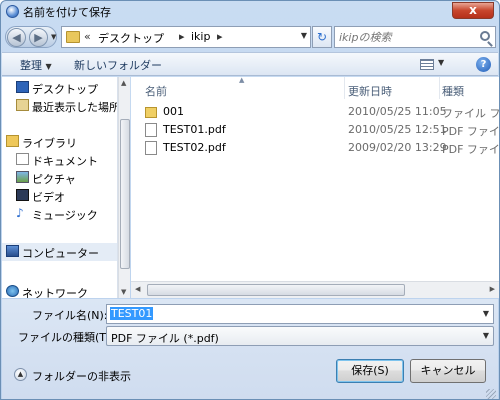  I want to click on file-date: 2009/02/20 13:29, so click(397, 147).